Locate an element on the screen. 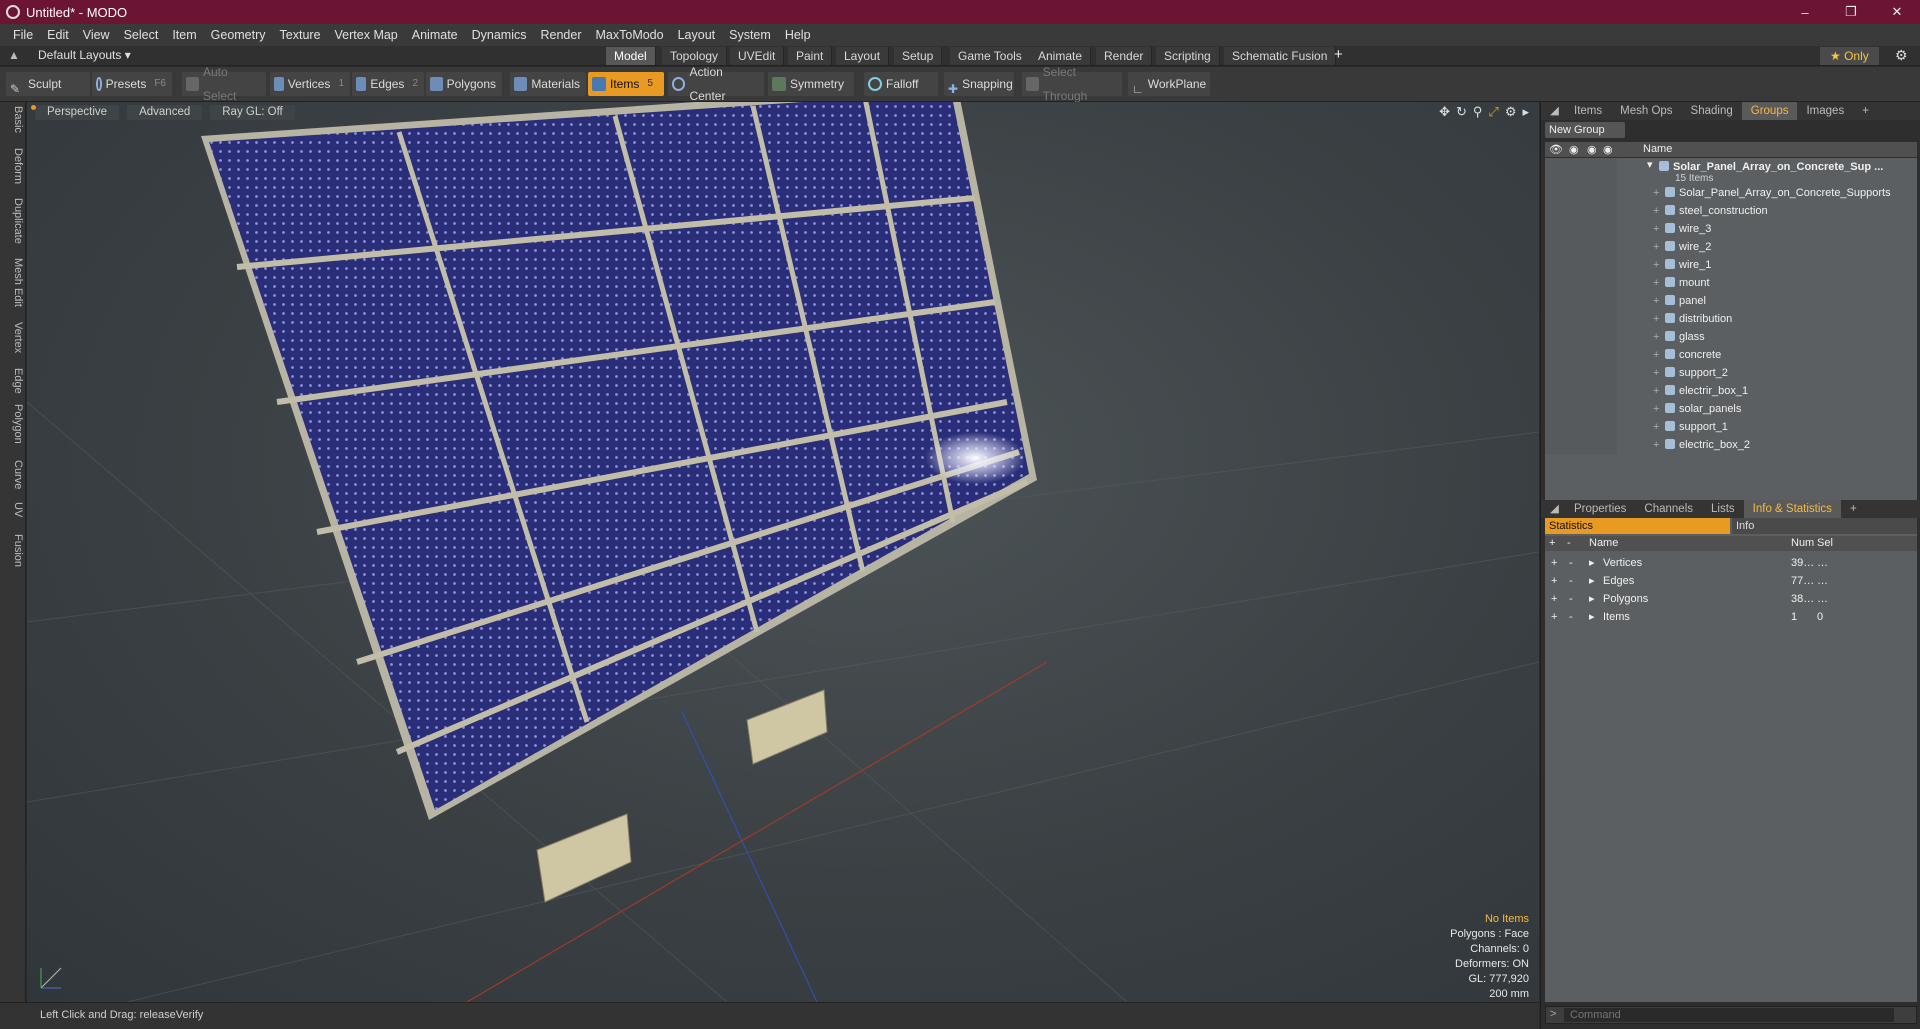  group-item-row: + support_1 is located at coordinates (1731, 427).